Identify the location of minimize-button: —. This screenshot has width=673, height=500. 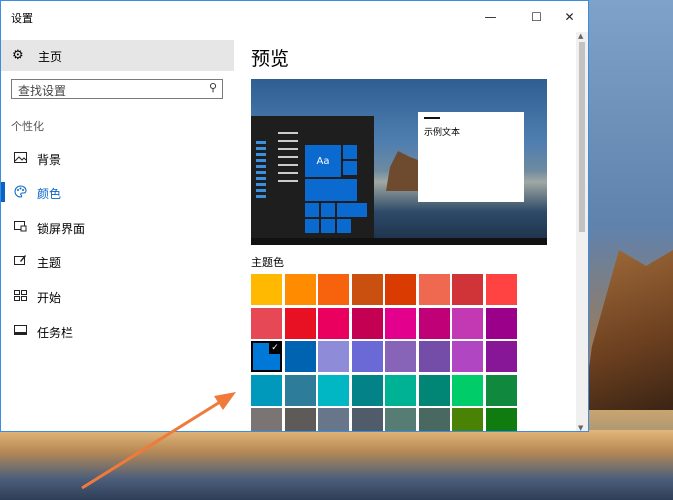
(490, 16).